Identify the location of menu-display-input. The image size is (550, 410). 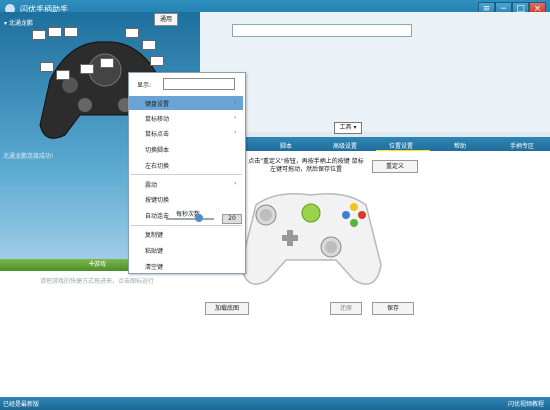
(199, 84).